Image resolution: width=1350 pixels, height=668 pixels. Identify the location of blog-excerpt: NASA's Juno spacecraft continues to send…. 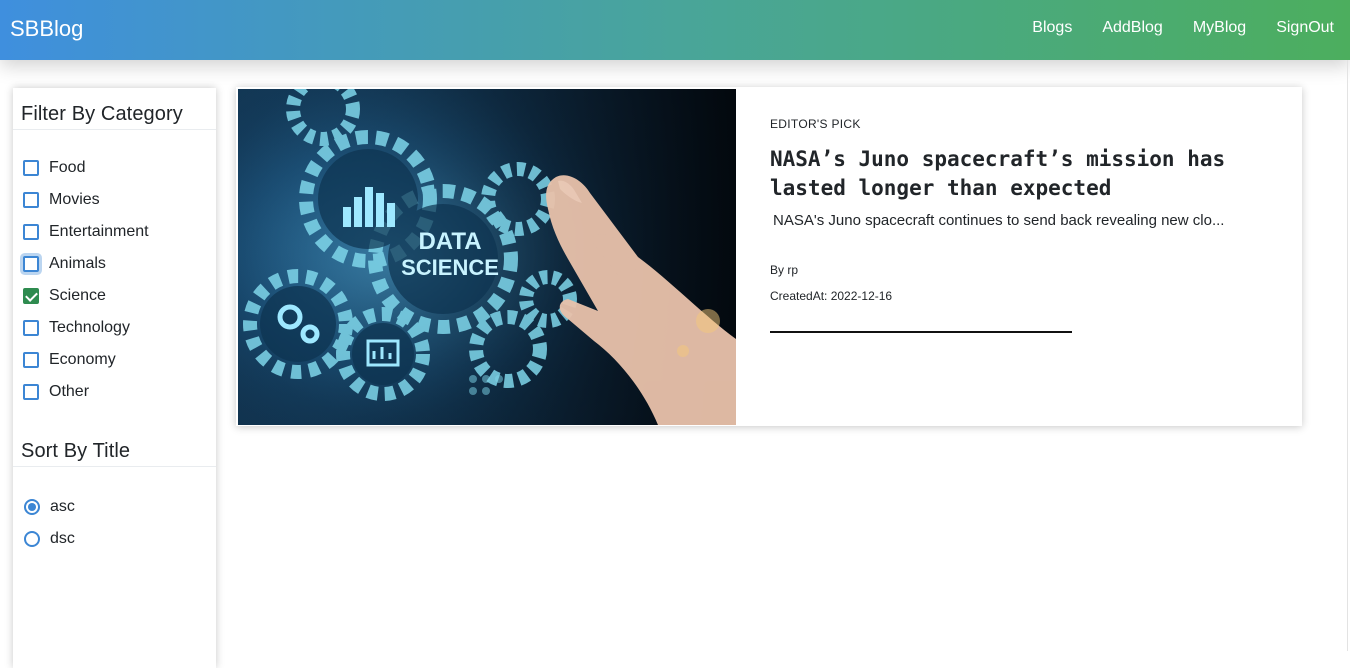
(999, 220).